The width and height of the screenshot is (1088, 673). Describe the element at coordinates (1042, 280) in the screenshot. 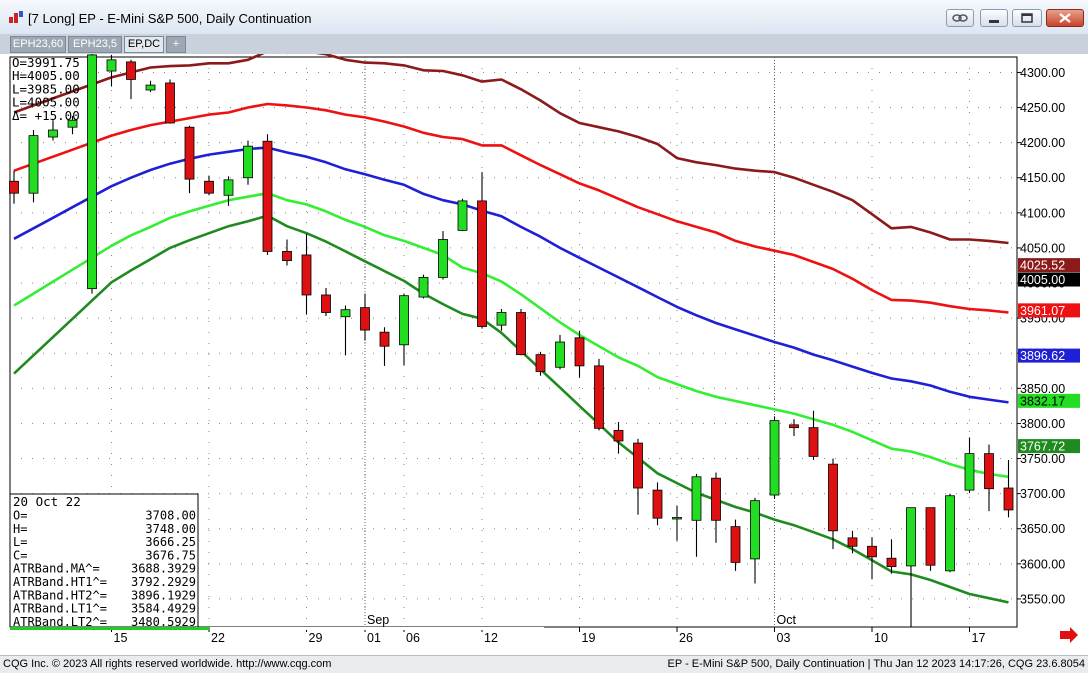

I see `svg-text: 4005.00` at that location.